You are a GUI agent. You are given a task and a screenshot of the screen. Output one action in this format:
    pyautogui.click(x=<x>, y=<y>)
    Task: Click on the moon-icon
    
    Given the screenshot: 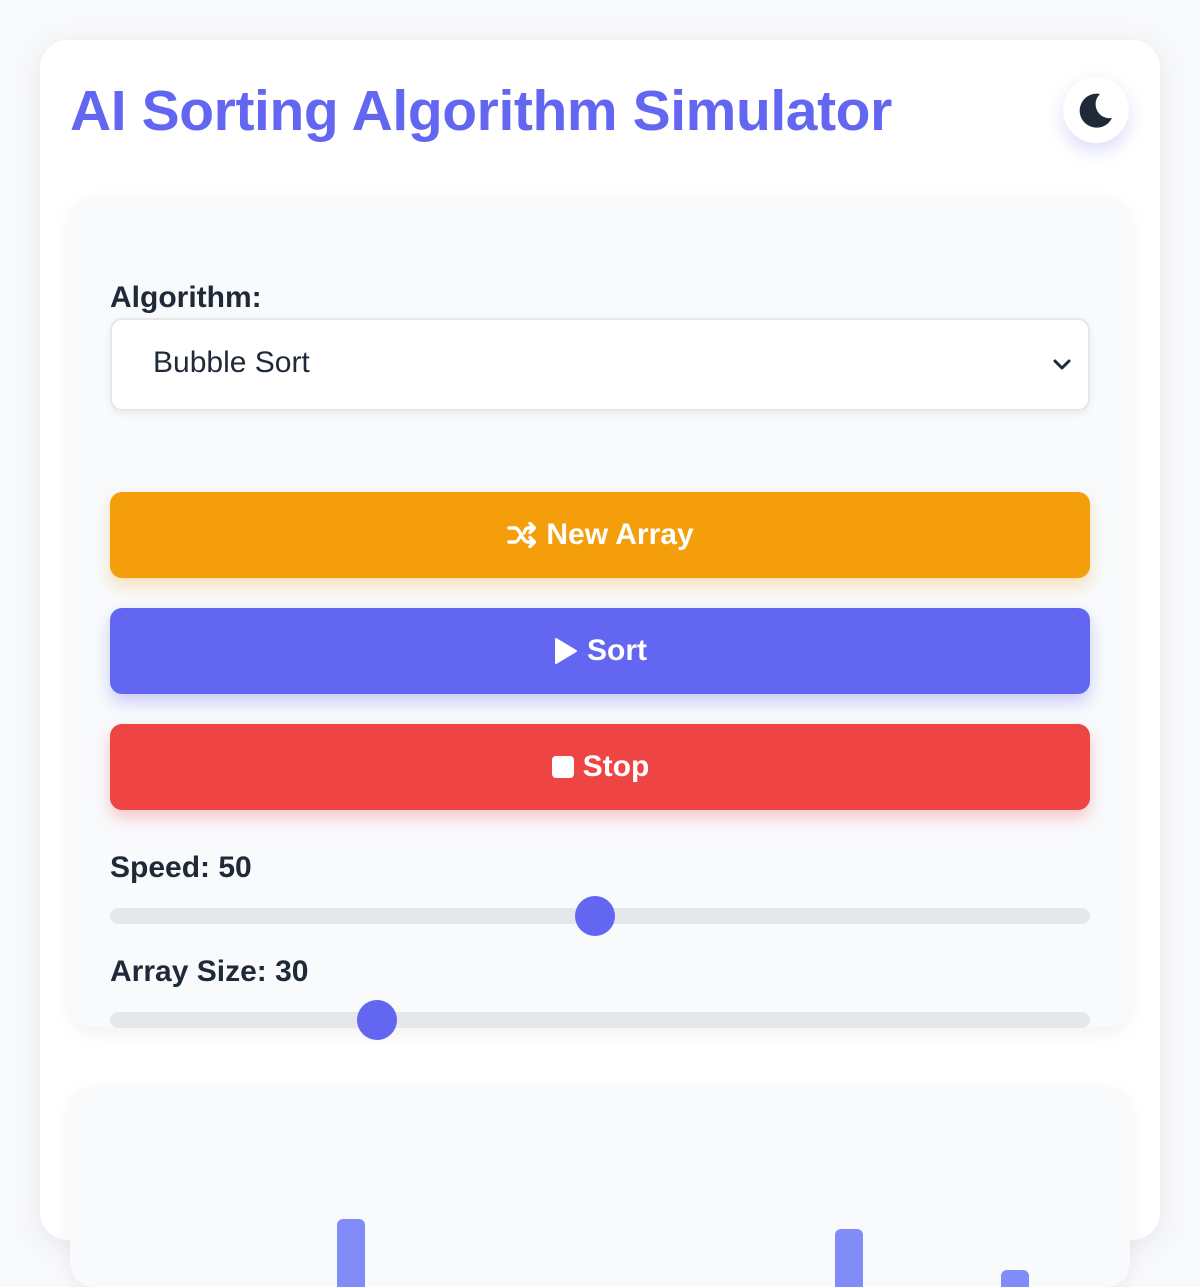 What is the action you would take?
    pyautogui.click(x=1096, y=110)
    